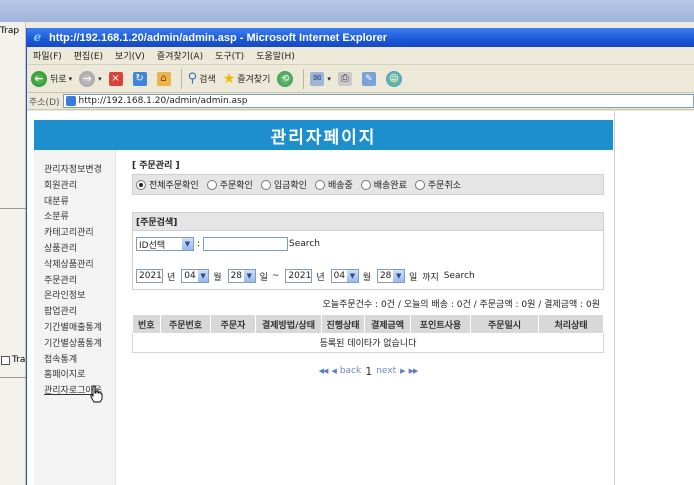 Image resolution: width=694 pixels, height=485 pixels. What do you see at coordinates (320, 78) in the screenshot?
I see `mail-button: ✉ ▾` at bounding box center [320, 78].